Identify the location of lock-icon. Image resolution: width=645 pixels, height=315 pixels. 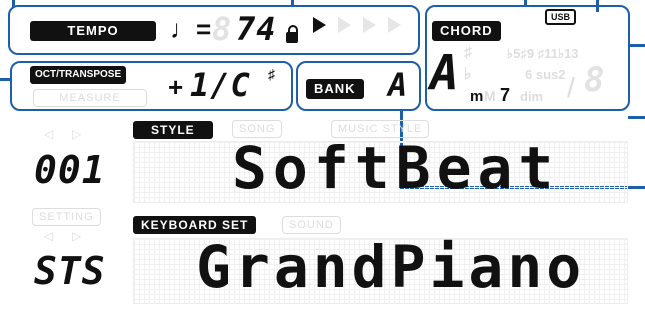
(292, 34).